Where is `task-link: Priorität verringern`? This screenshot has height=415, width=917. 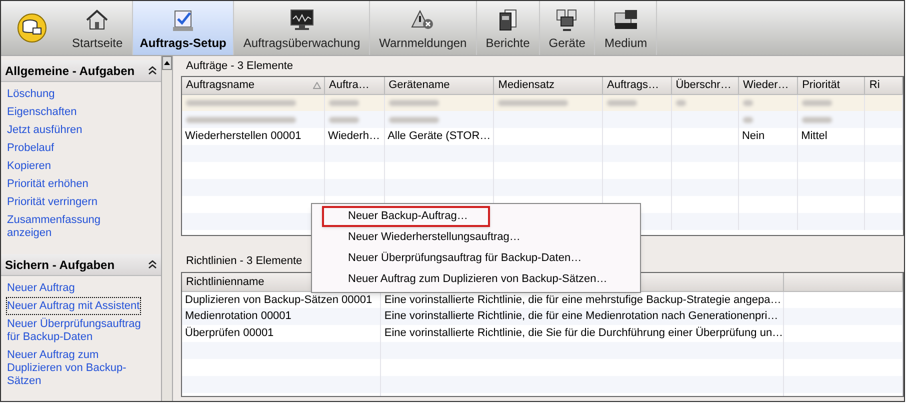
task-link: Priorität verringern is located at coordinates (52, 202).